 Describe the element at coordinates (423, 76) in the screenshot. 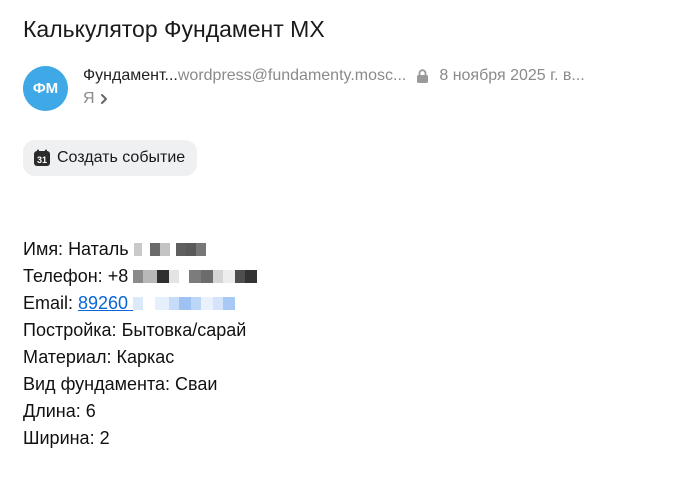

I see `lock-icon` at that location.